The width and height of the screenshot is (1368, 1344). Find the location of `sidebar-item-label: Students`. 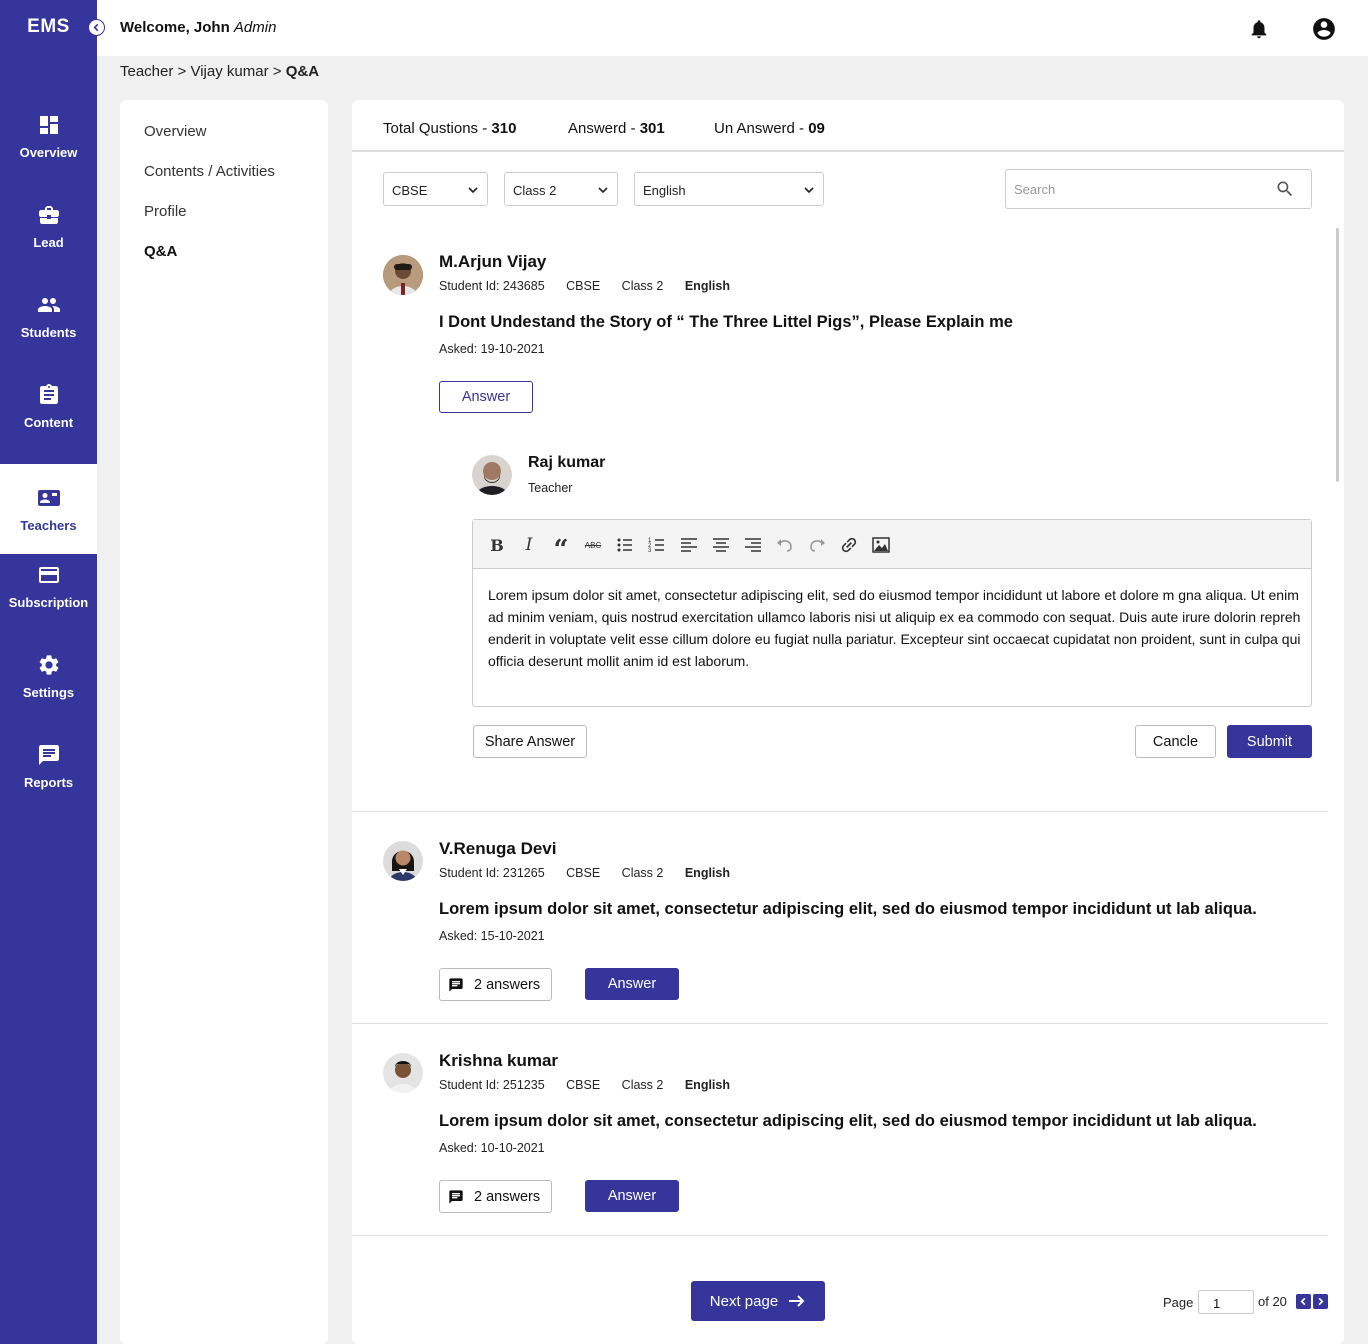

sidebar-item-label: Students is located at coordinates (48, 332).